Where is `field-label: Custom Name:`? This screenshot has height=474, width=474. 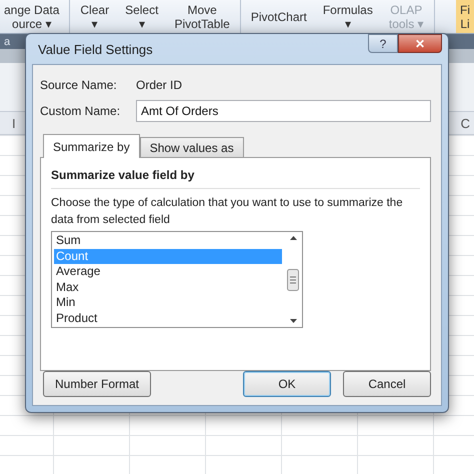
field-label: Custom Name: is located at coordinates (81, 111).